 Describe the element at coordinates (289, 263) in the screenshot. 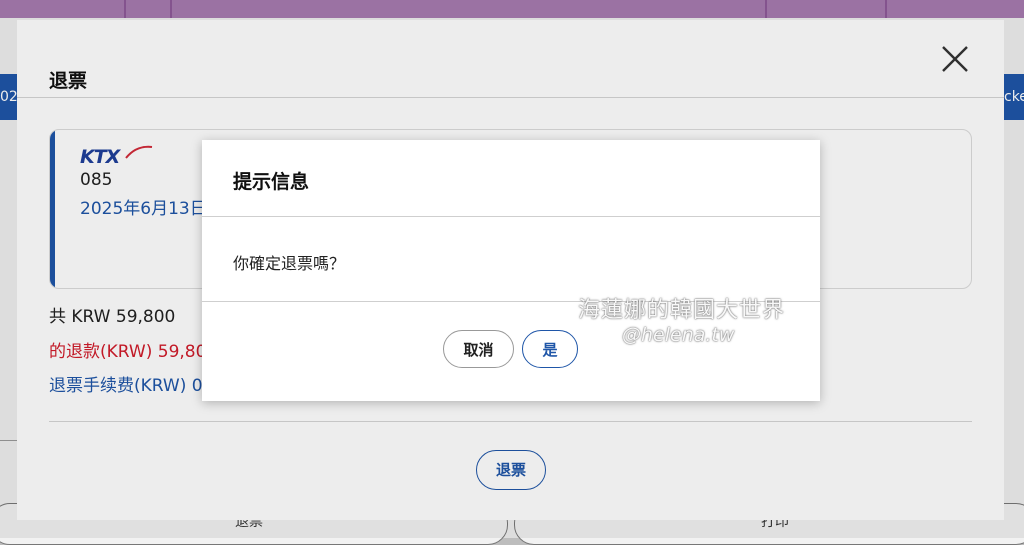

I see `dialog-message: 你確定退票嗎？` at that location.